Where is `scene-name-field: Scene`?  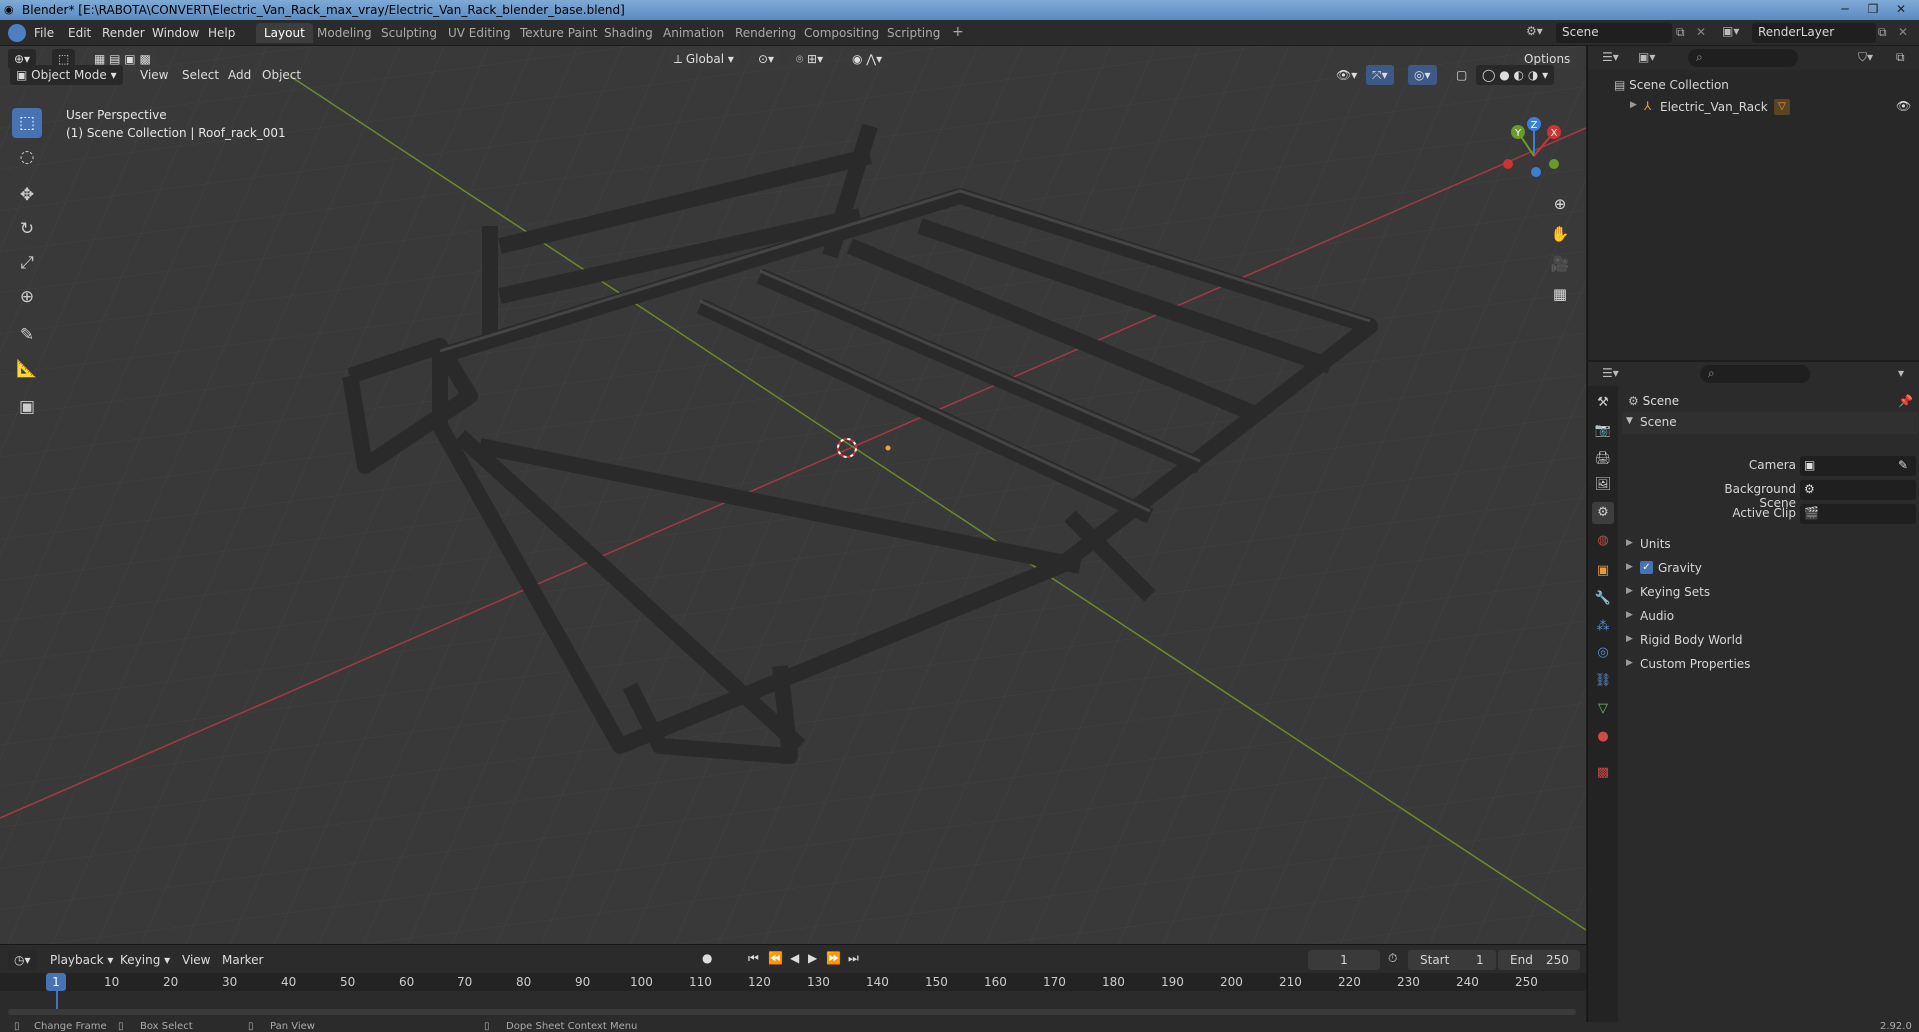
scene-name-field: Scene is located at coordinates (1614, 33).